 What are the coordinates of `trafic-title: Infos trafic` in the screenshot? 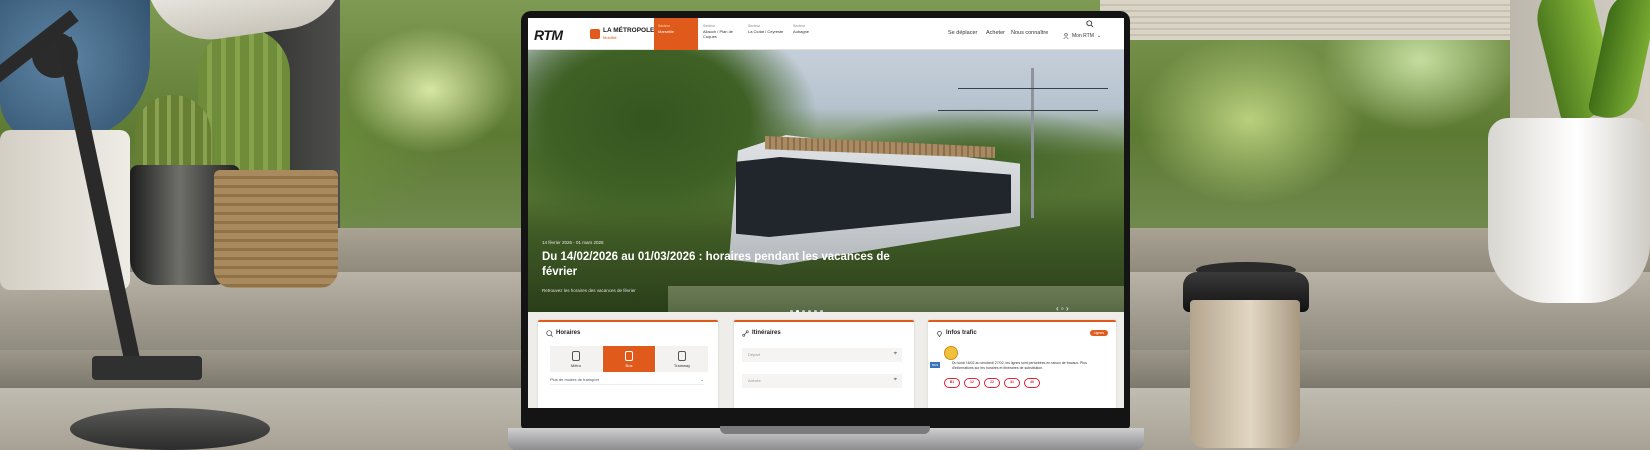 It's located at (961, 333).